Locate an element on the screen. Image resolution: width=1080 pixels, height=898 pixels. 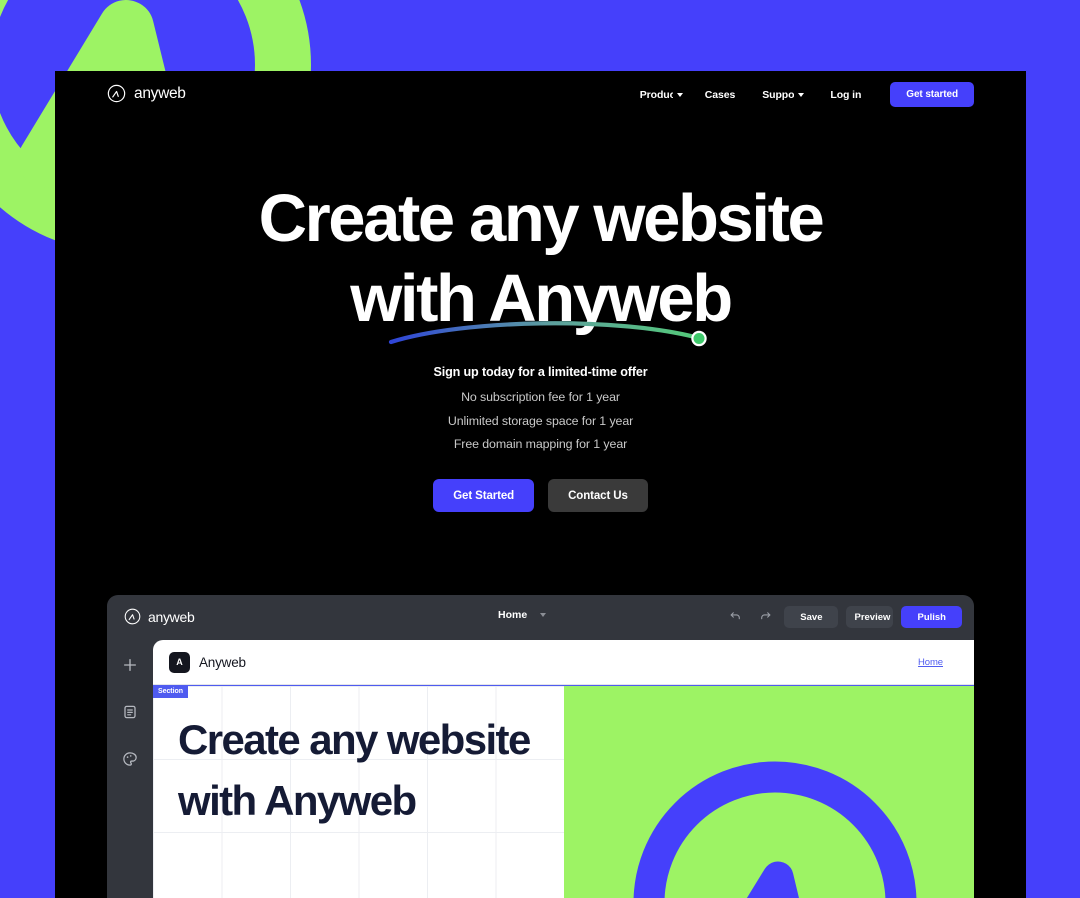
canvas-hero-image is located at coordinates (769, 792).